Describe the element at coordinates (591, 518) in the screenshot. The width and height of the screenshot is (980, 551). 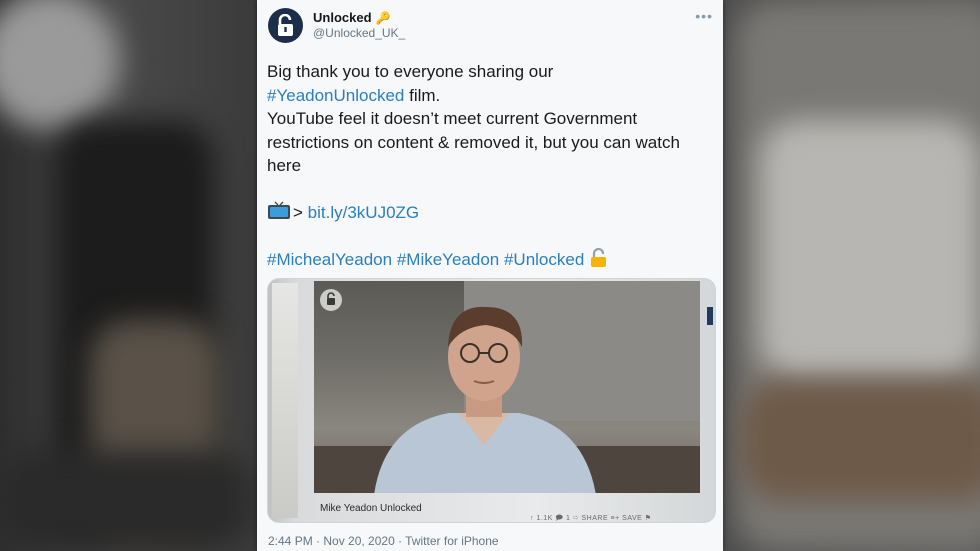
I see `video-stats: ↑ 1.1K 🗩 1 ⇨ SHARE ≡+ SAVE ⚑` at that location.